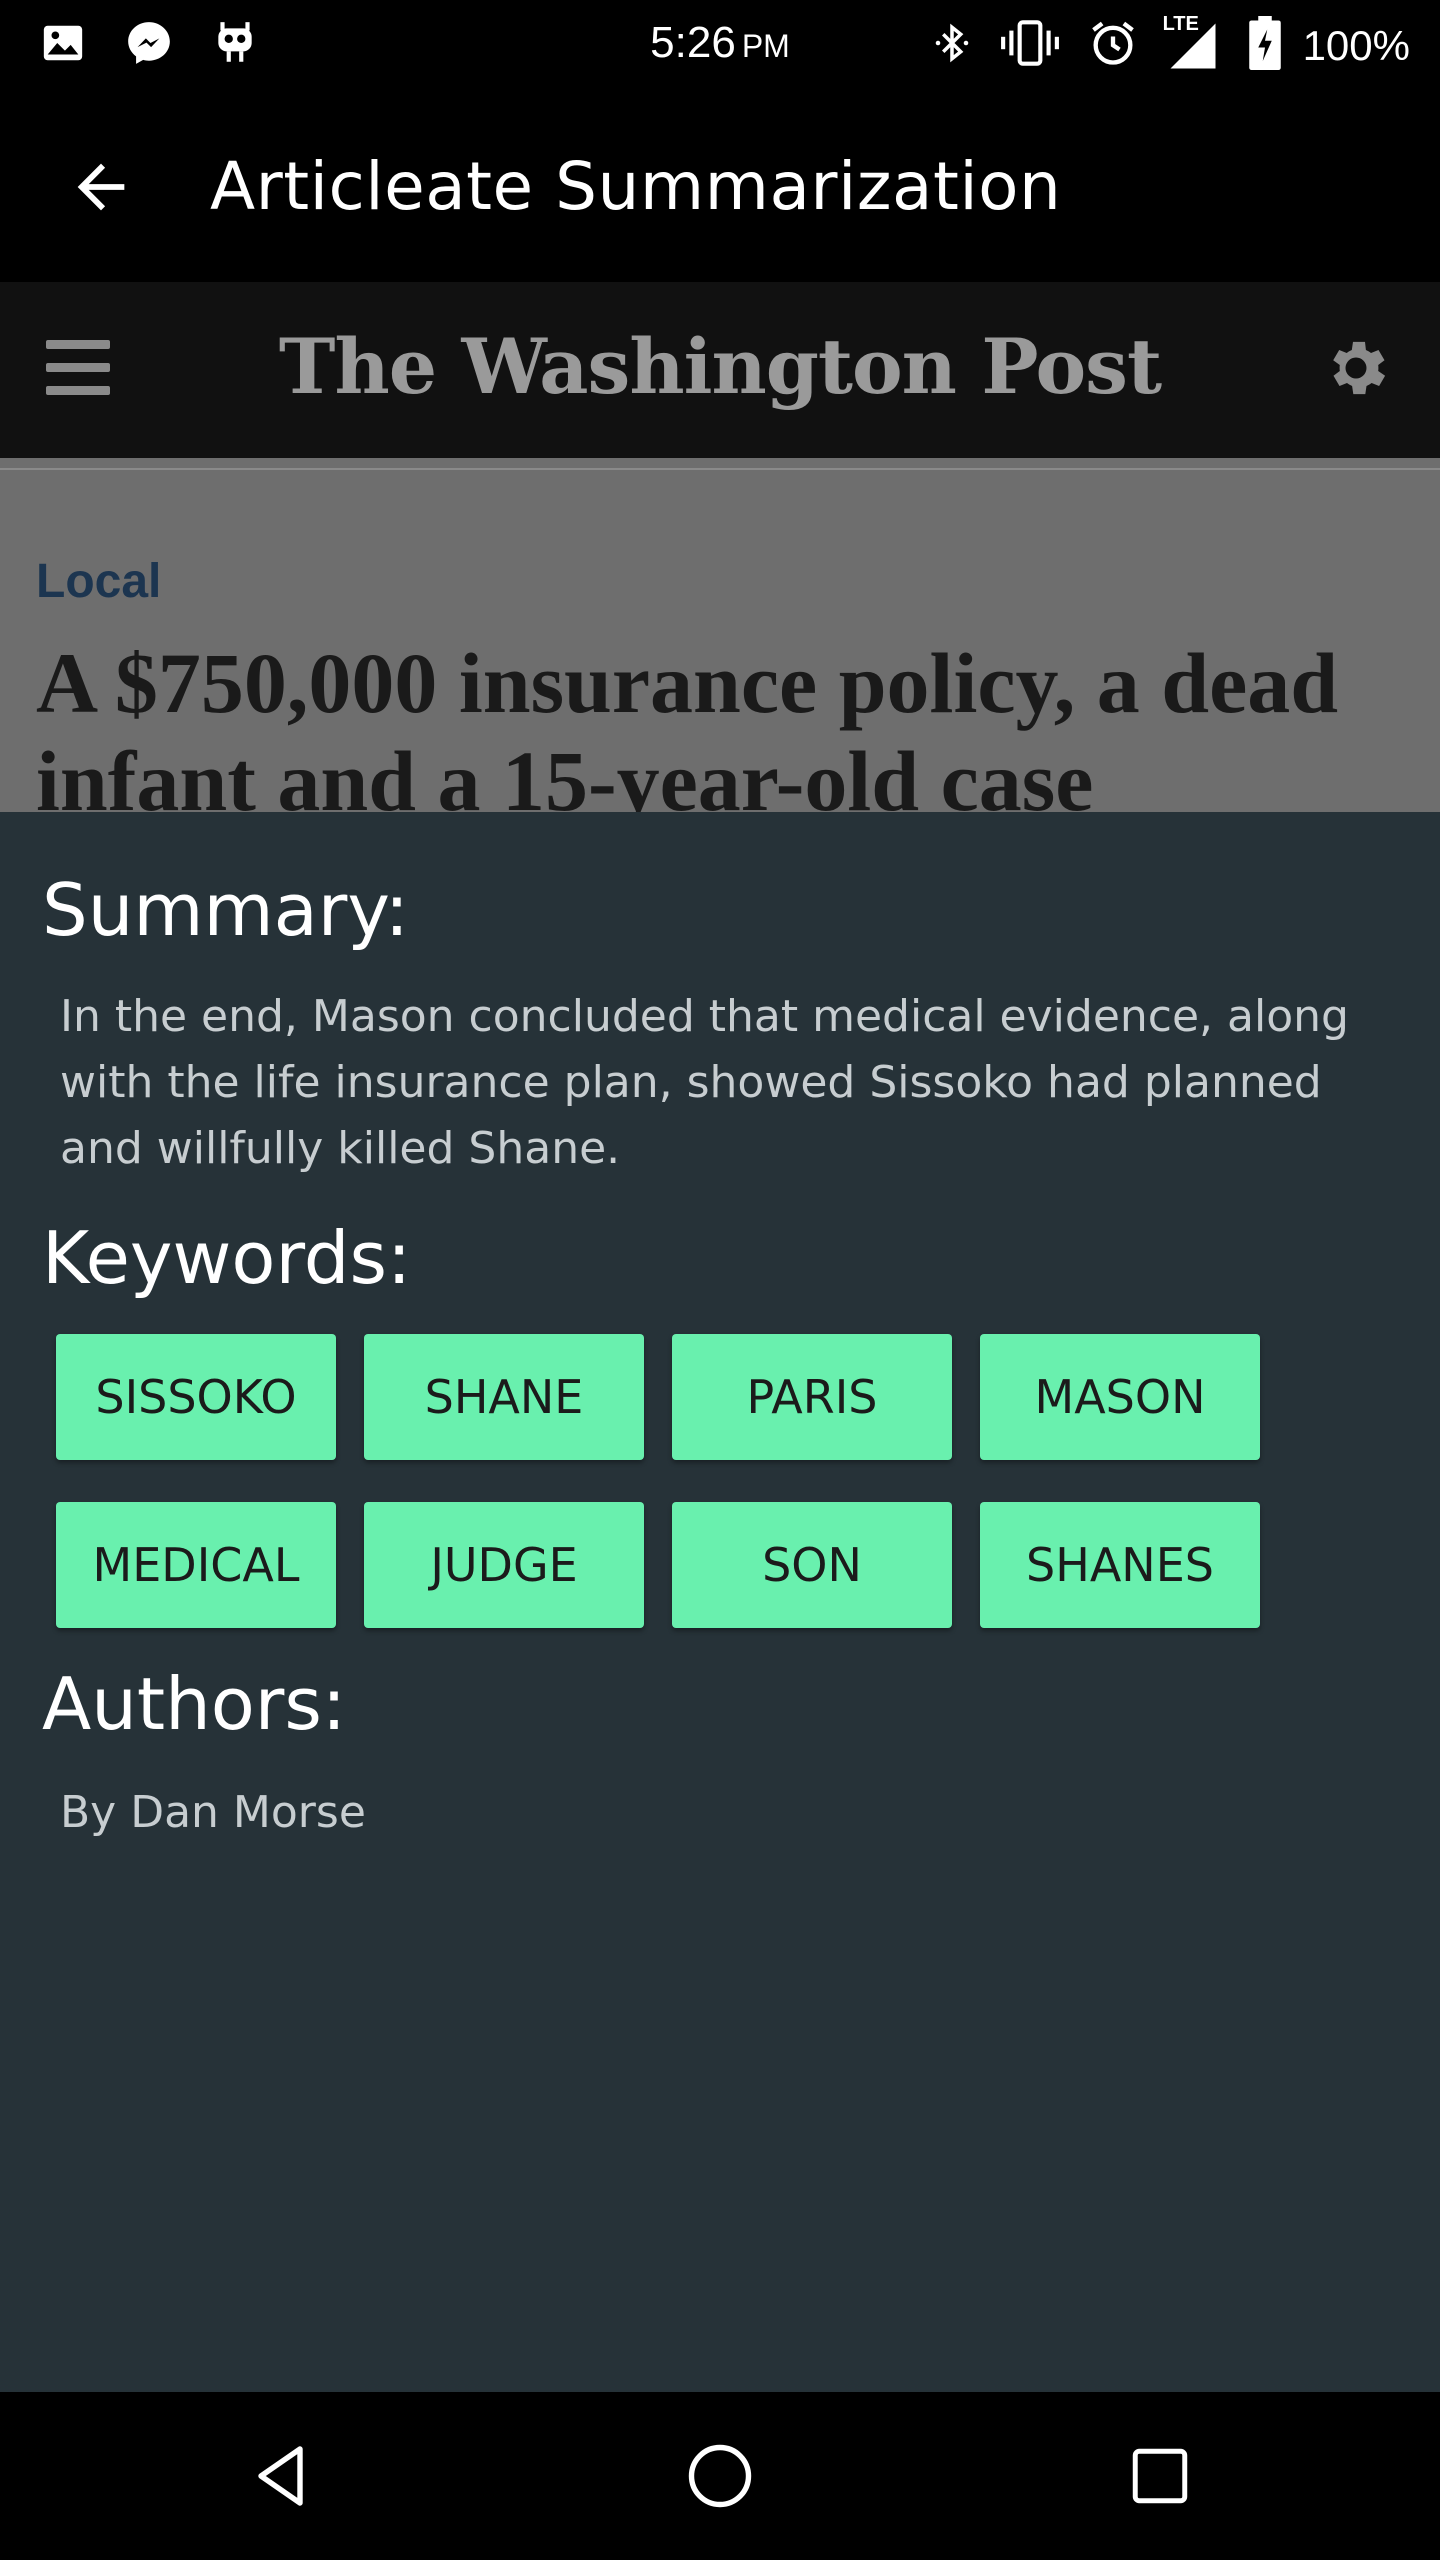 This screenshot has height=2560, width=1440. What do you see at coordinates (1265, 45) in the screenshot?
I see `battery-icon` at bounding box center [1265, 45].